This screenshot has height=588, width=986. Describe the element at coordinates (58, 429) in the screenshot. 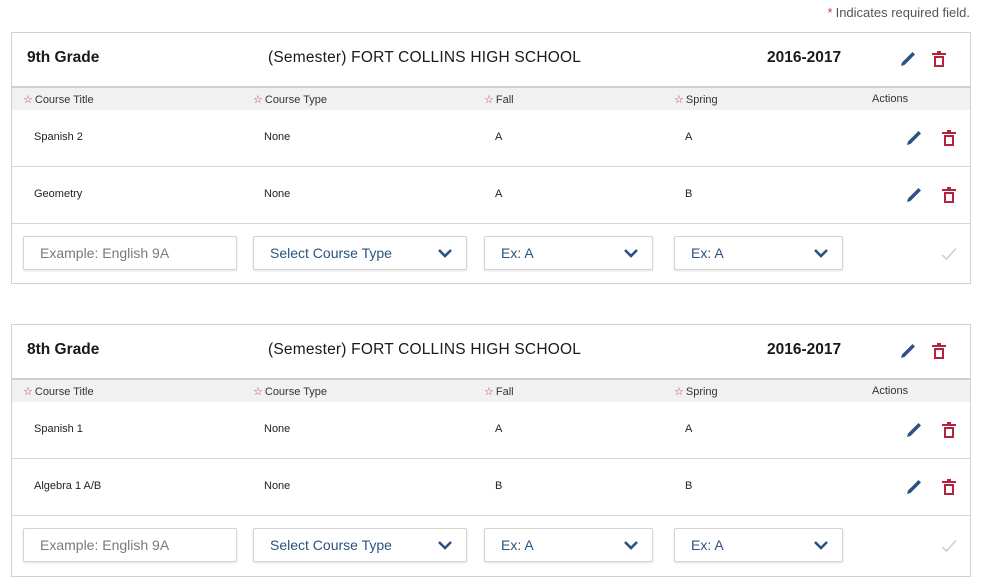

I see `course-title: Spanish 1` at that location.